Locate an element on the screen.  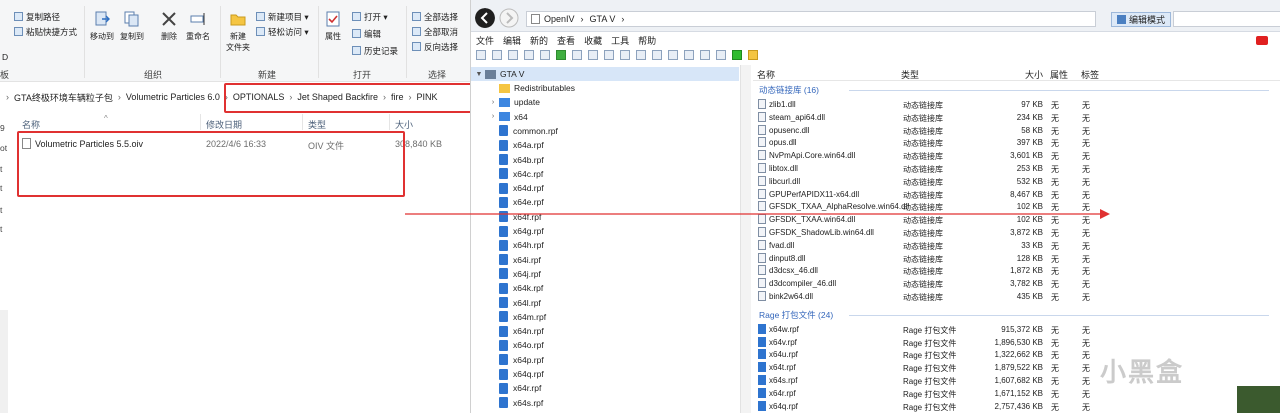
column-date: 修改日期 is located at coordinates (224, 124).